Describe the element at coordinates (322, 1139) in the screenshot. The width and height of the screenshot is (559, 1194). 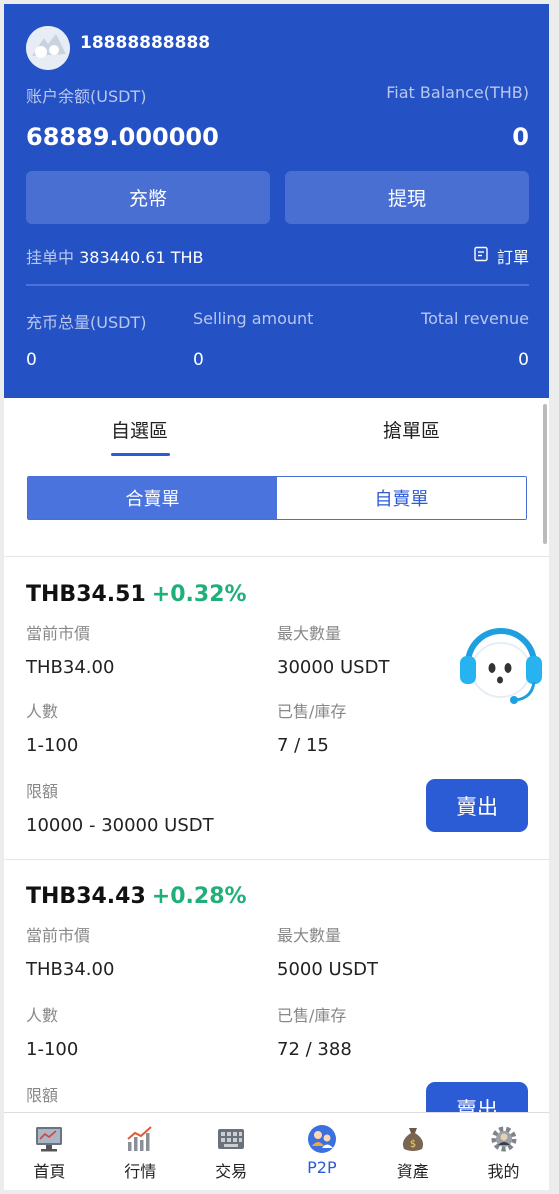
I see `p2p-users-icon` at that location.